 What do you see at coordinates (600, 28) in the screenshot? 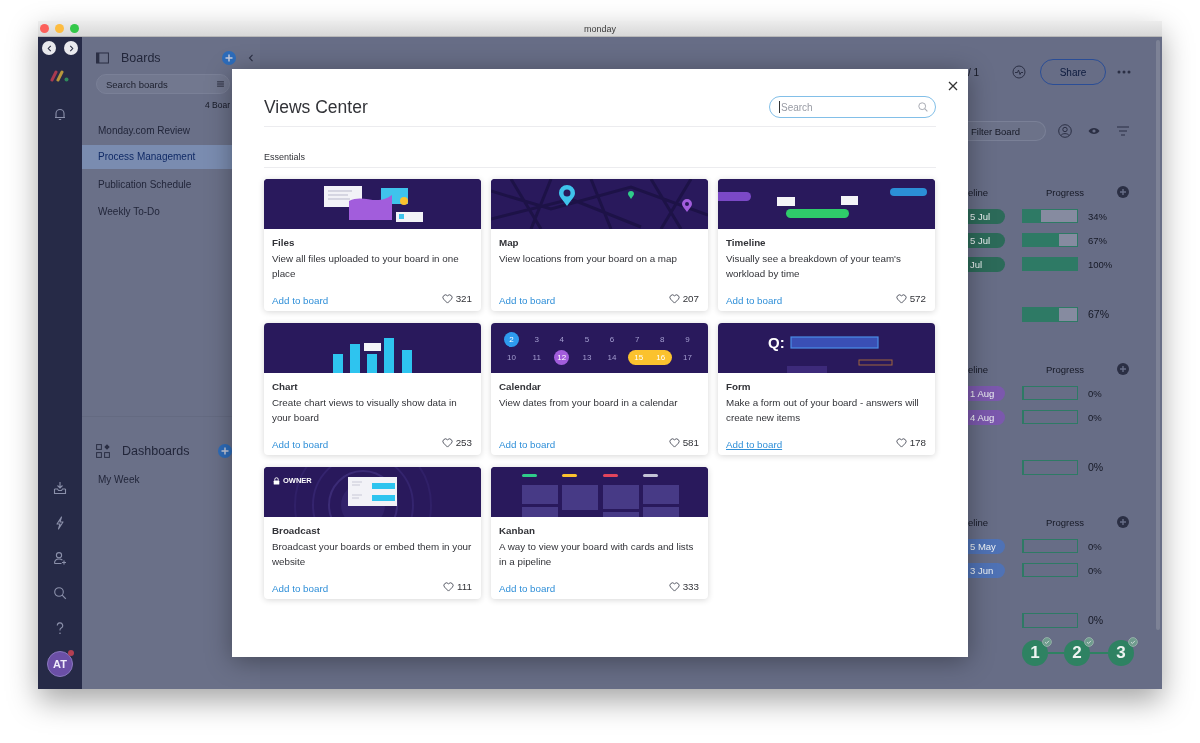
I see `window-title: monday` at bounding box center [600, 28].